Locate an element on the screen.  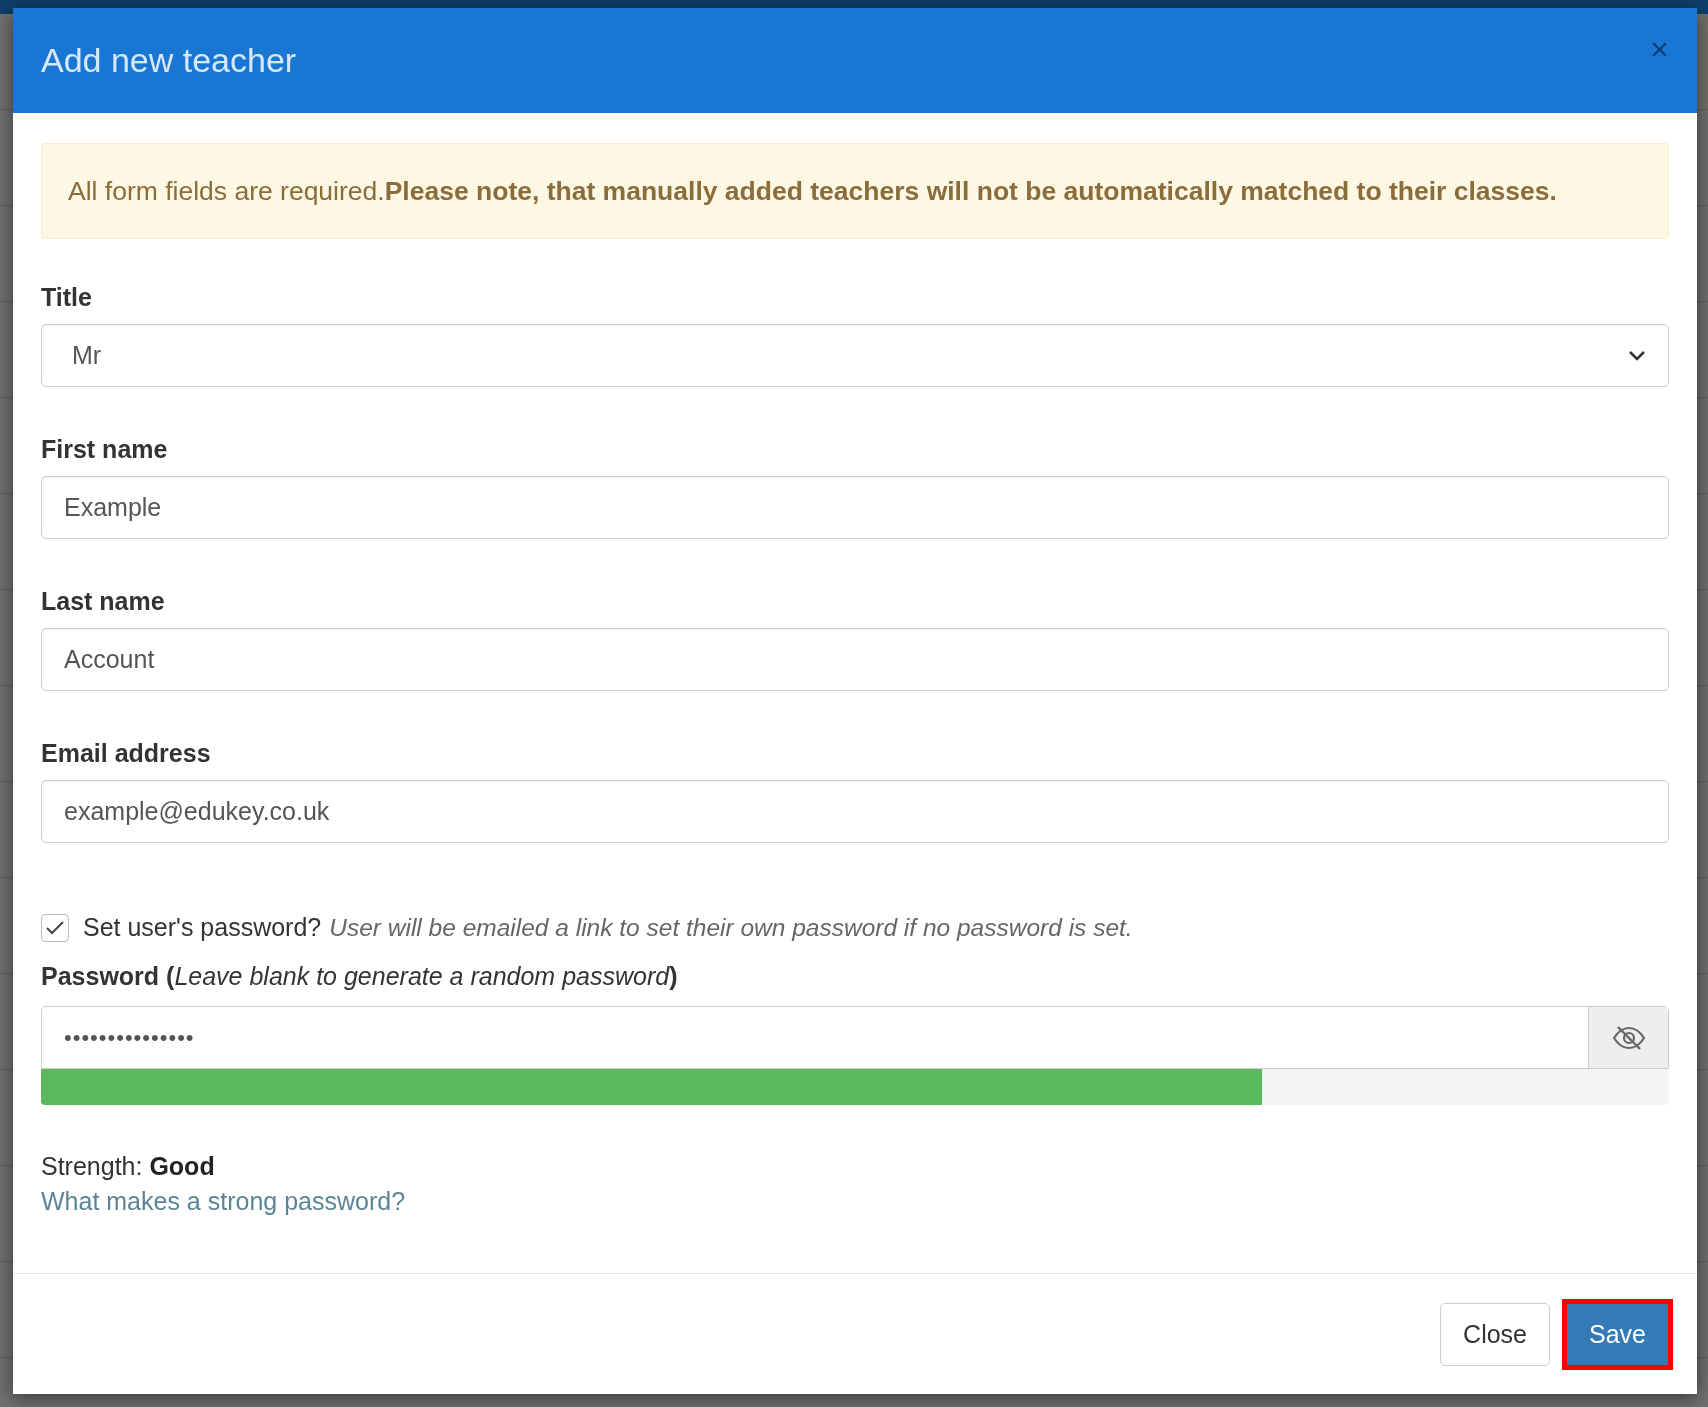
text-field: Account is located at coordinates (855, 659).